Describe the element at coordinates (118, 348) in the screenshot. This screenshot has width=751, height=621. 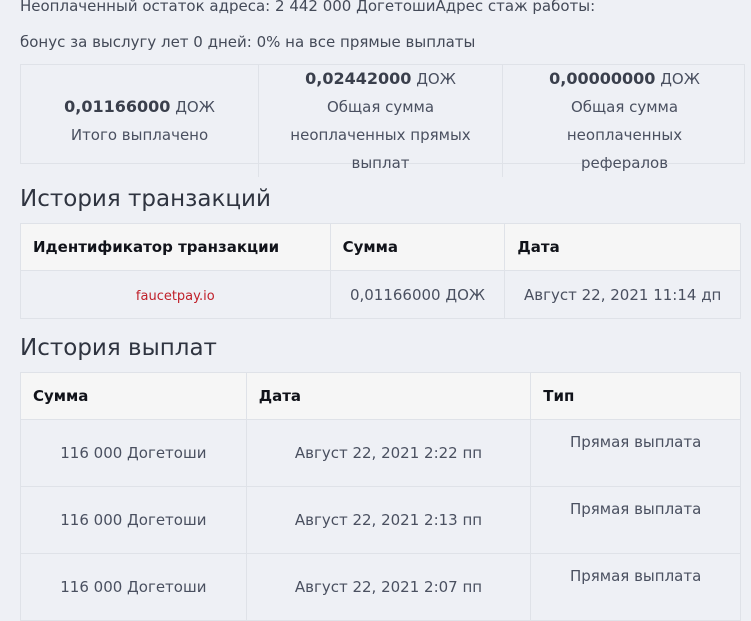
I see `payouts-title: История выплат` at that location.